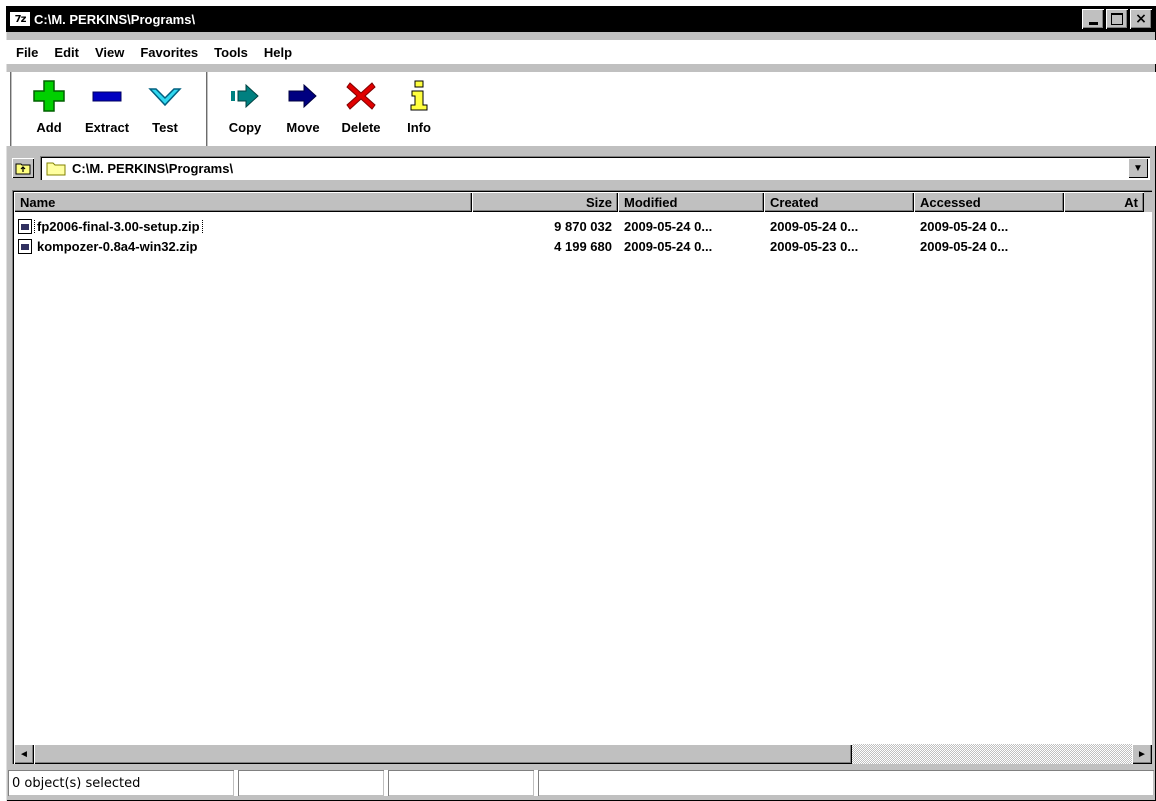 The height and width of the screenshot is (801, 1156). I want to click on arrow-right-icon: ►, so click(1142, 754).